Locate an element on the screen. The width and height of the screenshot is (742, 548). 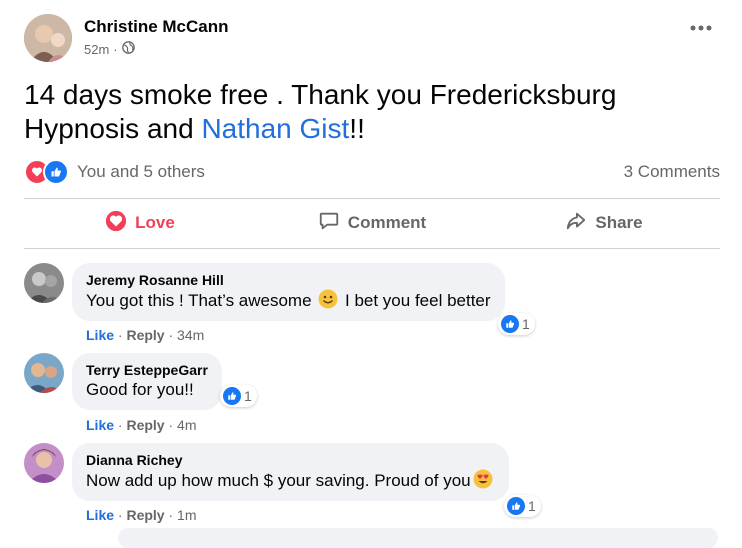
more-horizontal-icon is located at coordinates (701, 25).